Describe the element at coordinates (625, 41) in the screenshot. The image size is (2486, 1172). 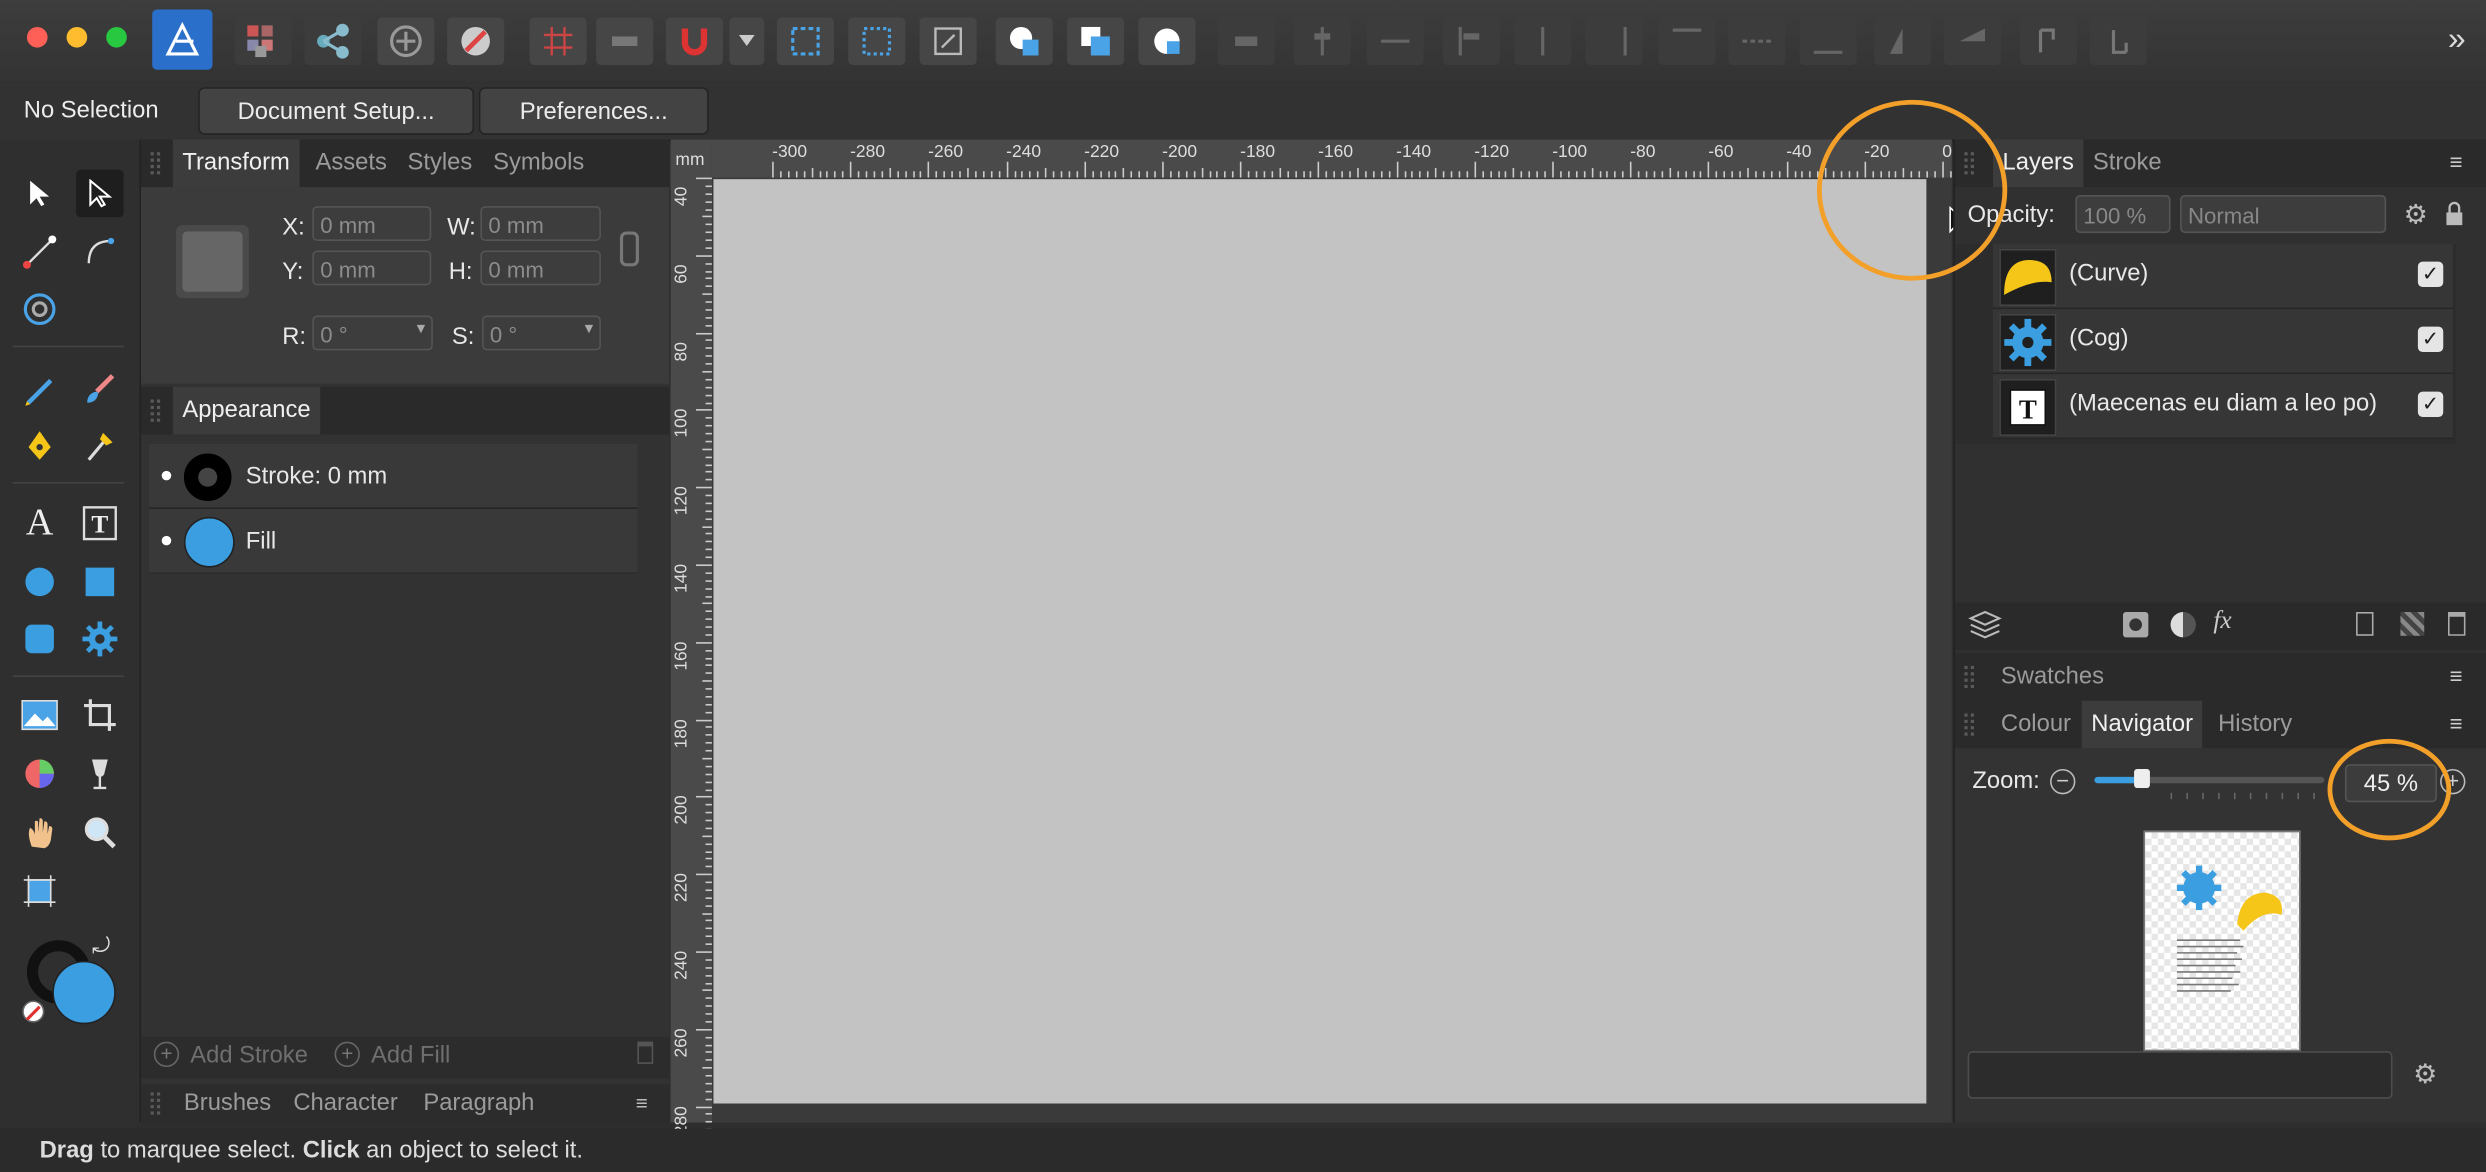
I see `snap-mode-icon` at that location.